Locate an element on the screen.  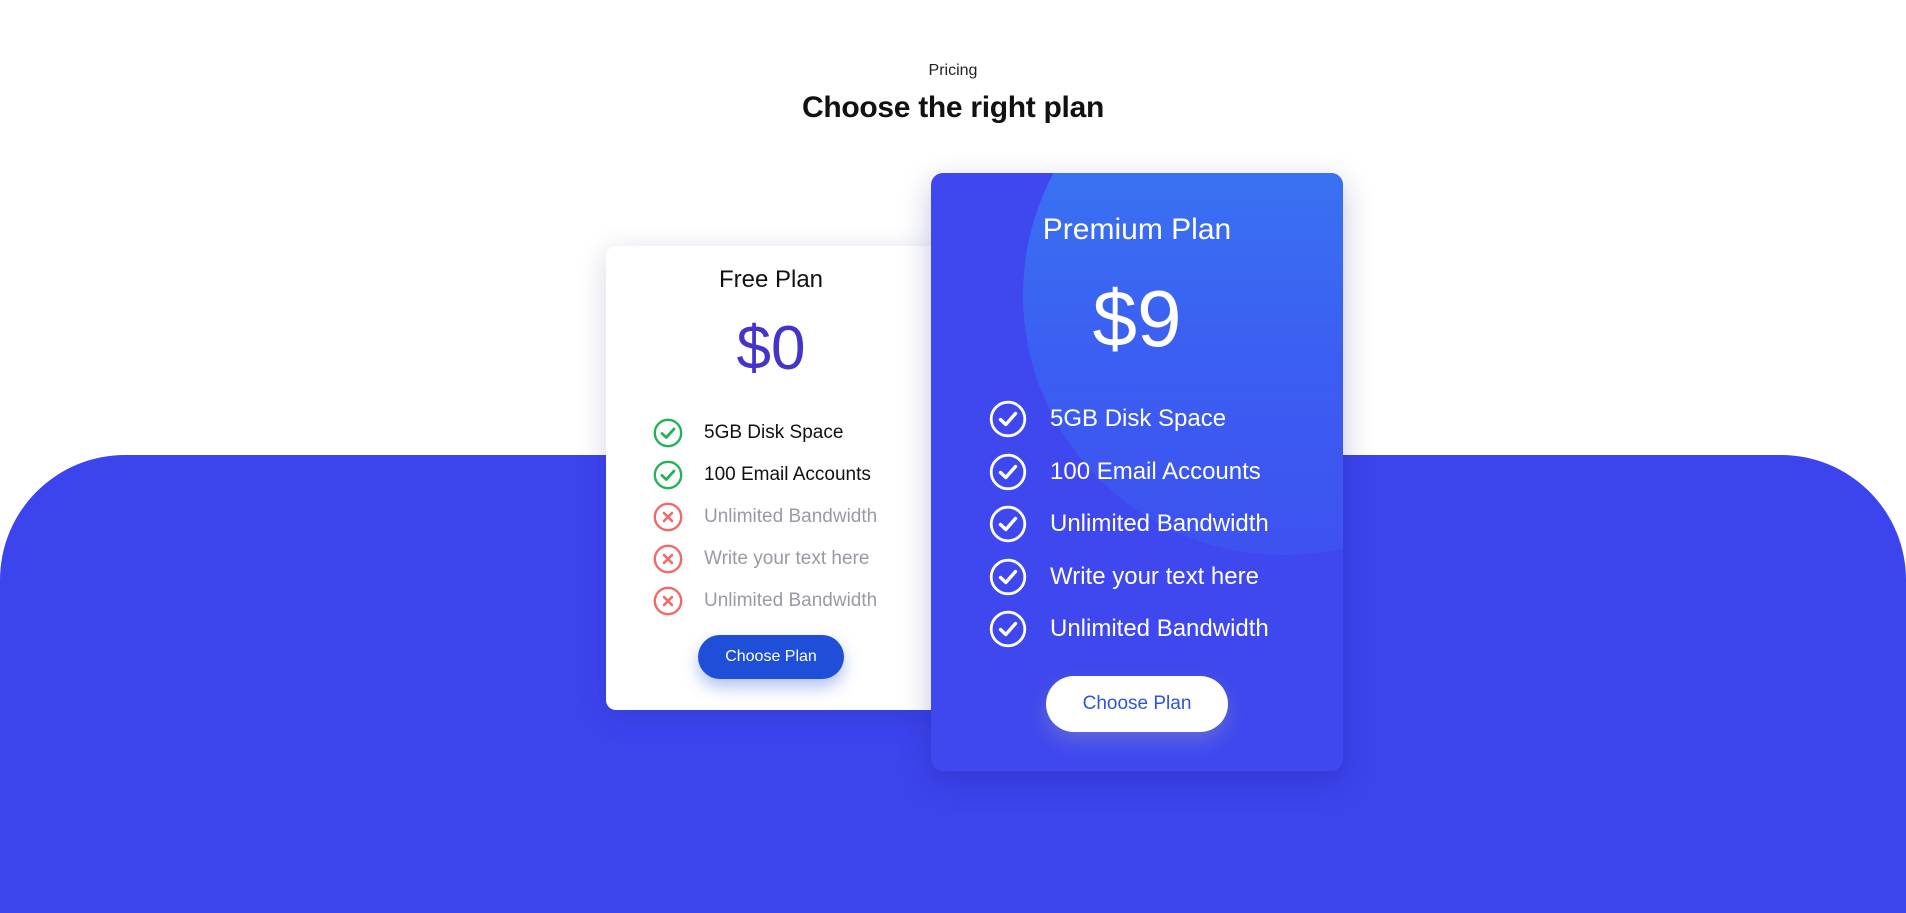
plan-name: Free Plan is located at coordinates (771, 279).